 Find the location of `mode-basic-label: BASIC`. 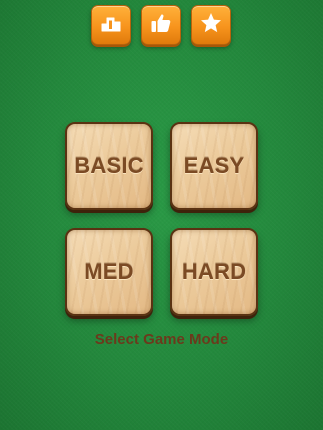

mode-basic-label: BASIC is located at coordinates (109, 165).